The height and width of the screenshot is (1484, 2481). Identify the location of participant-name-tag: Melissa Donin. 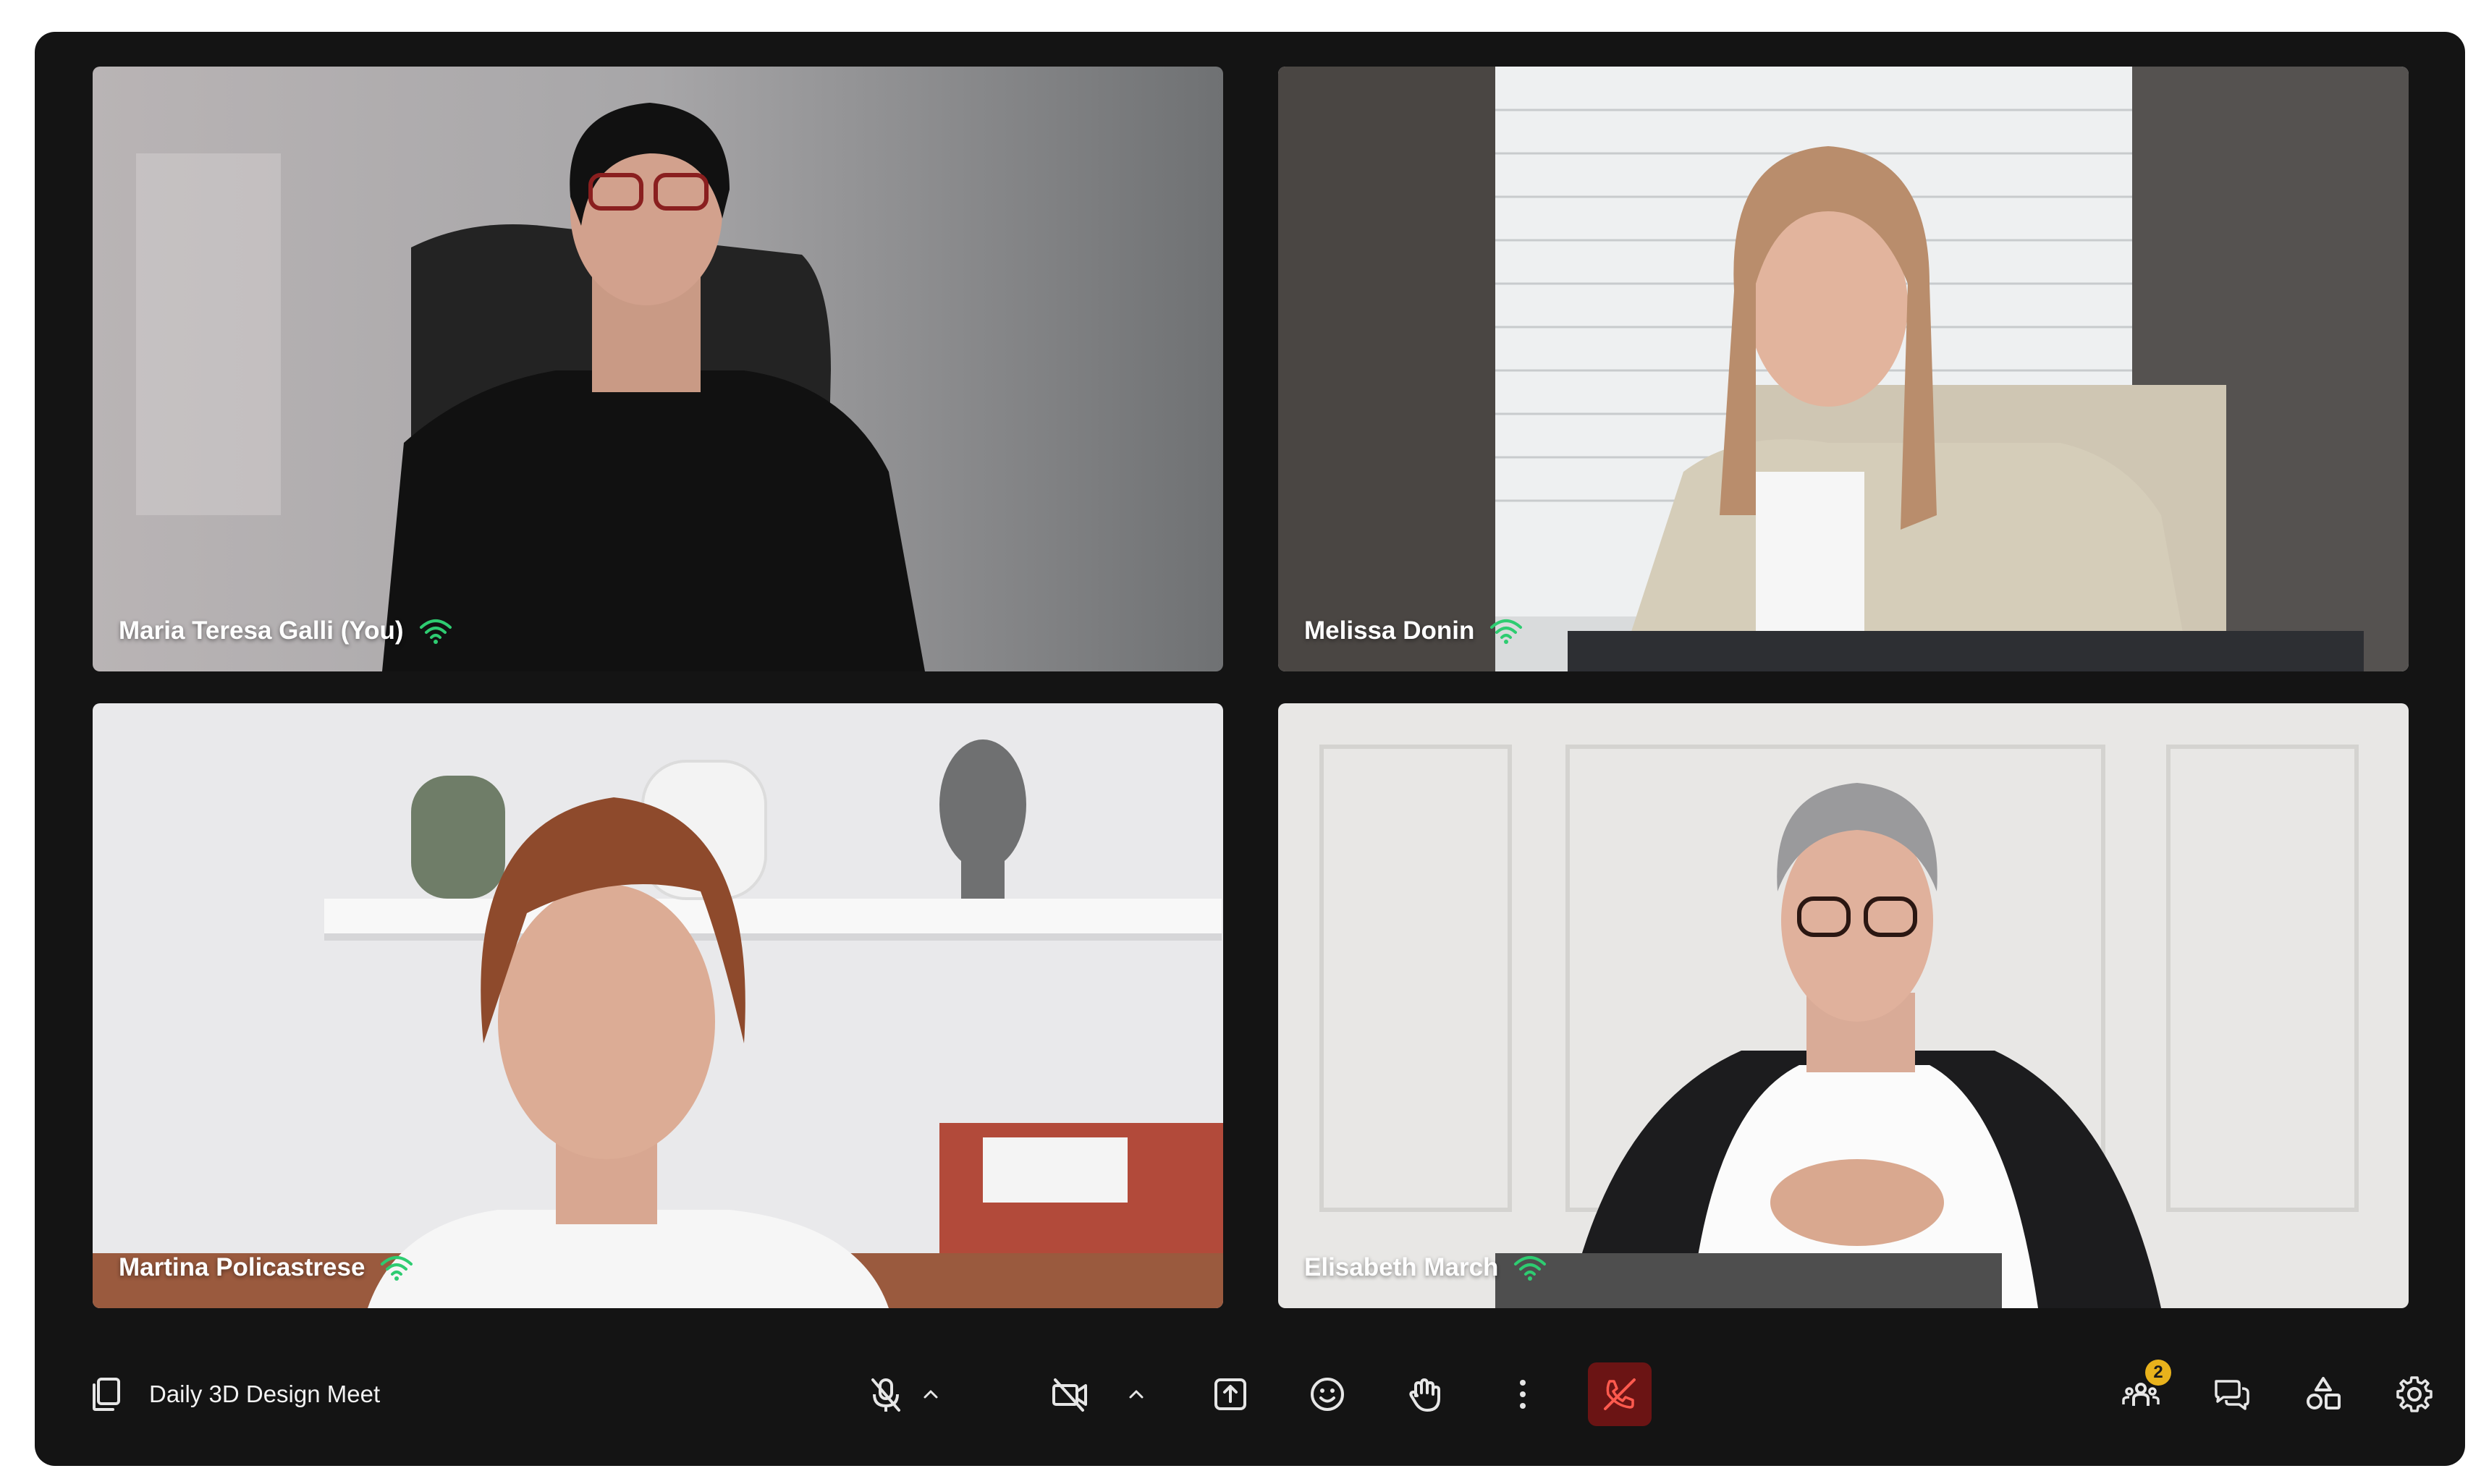
(1414, 630).